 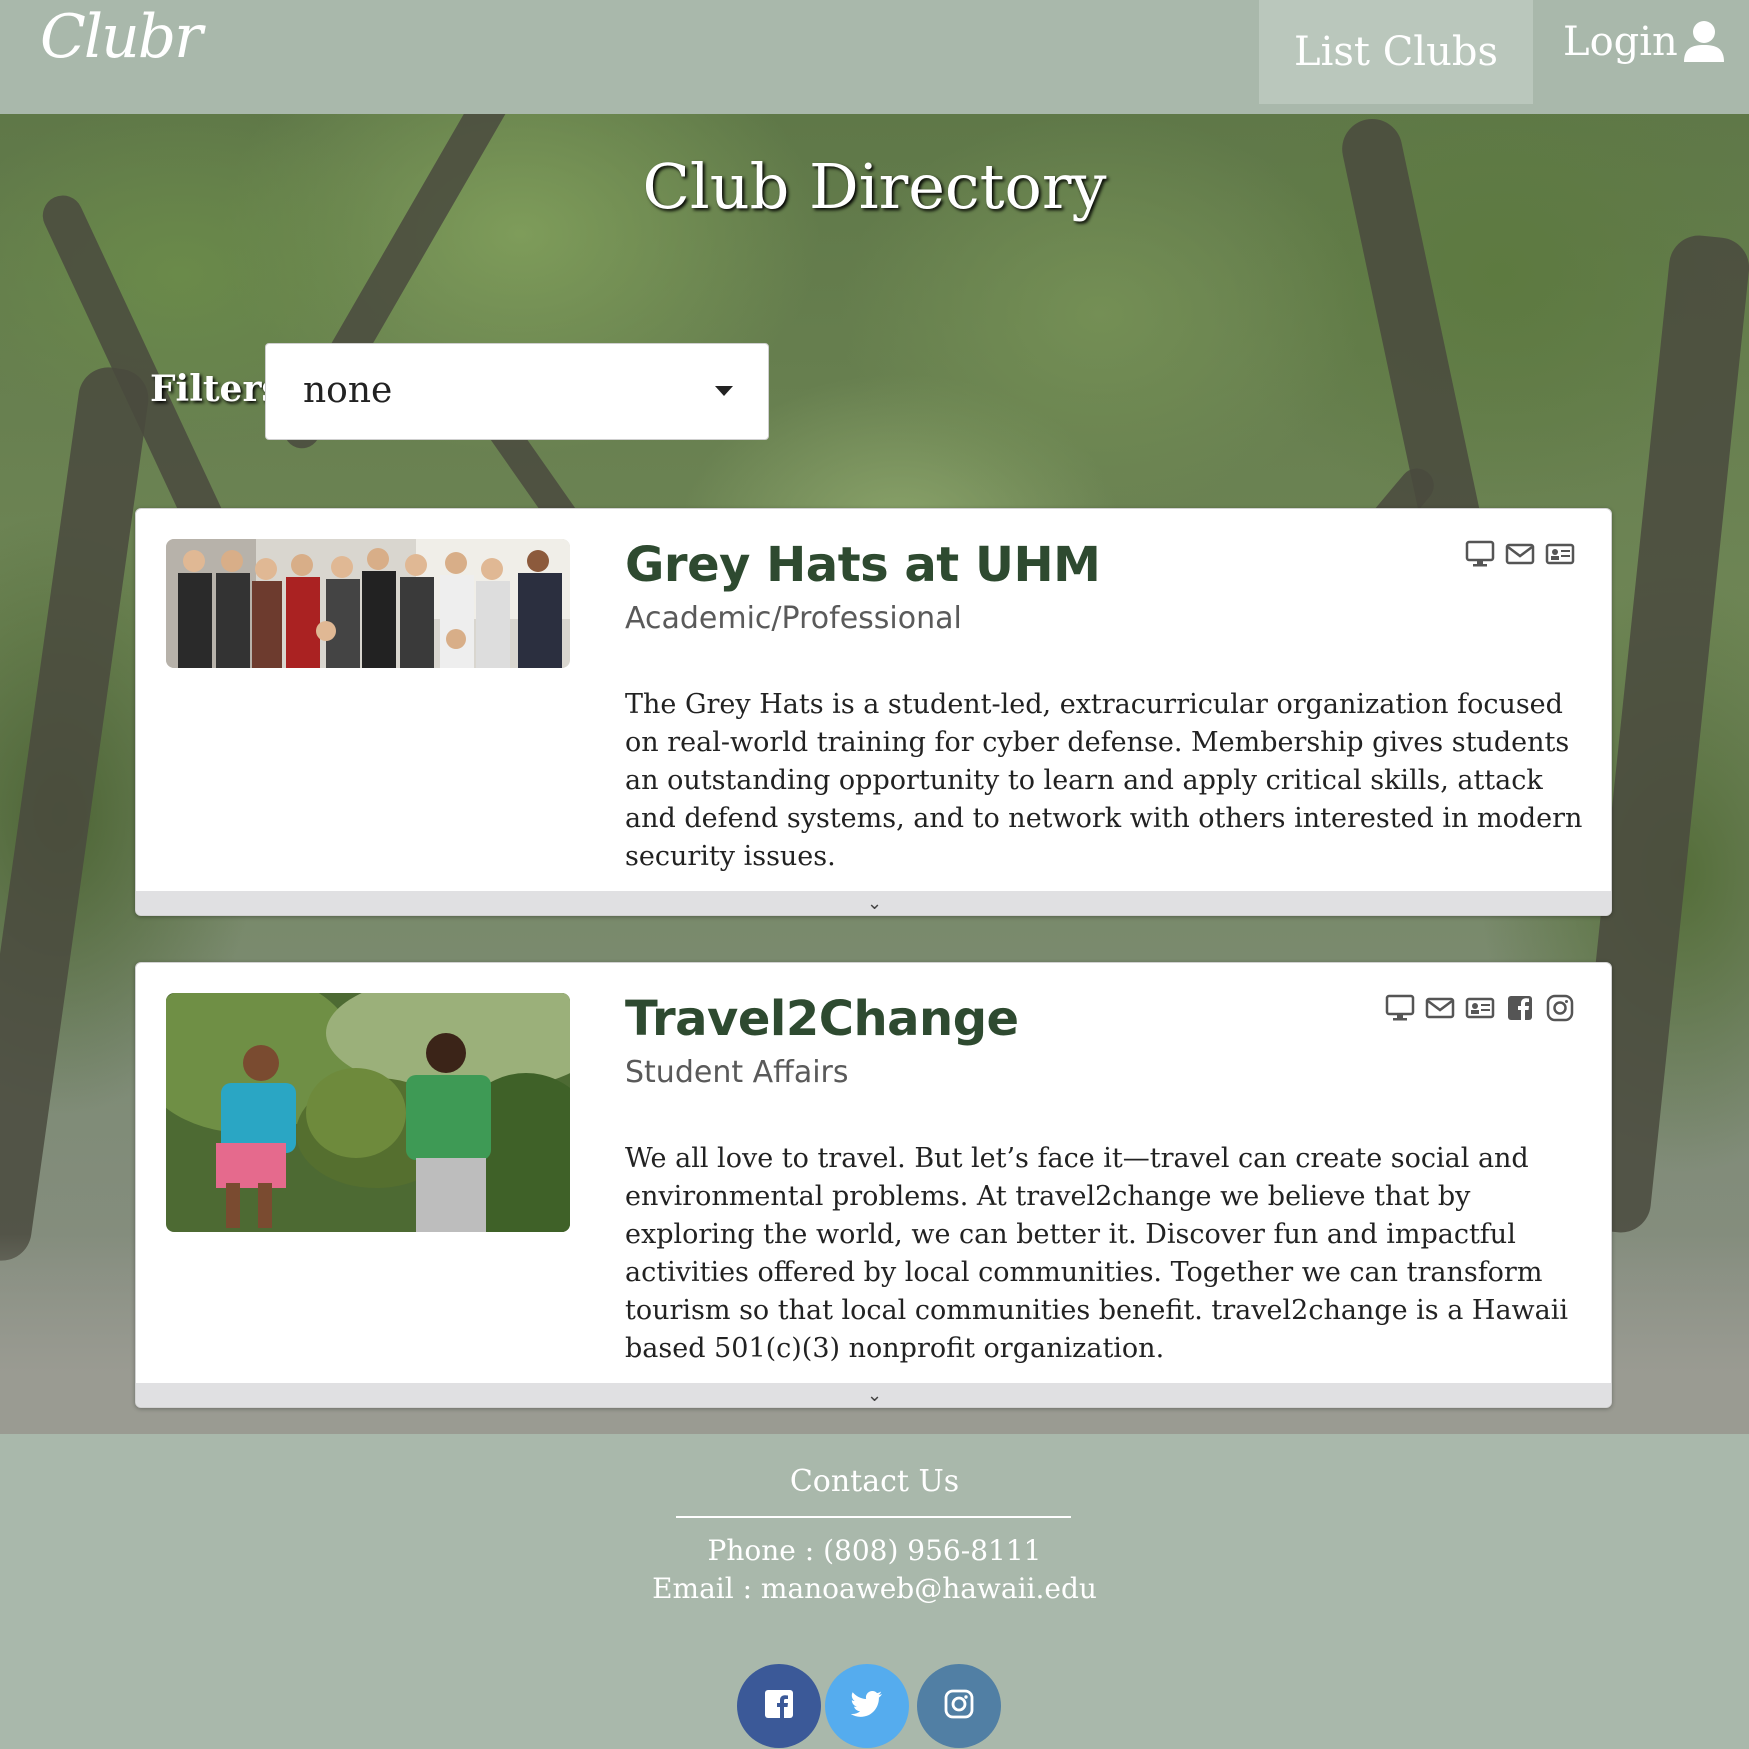 I want to click on twitter-icon, so click(x=866, y=1706).